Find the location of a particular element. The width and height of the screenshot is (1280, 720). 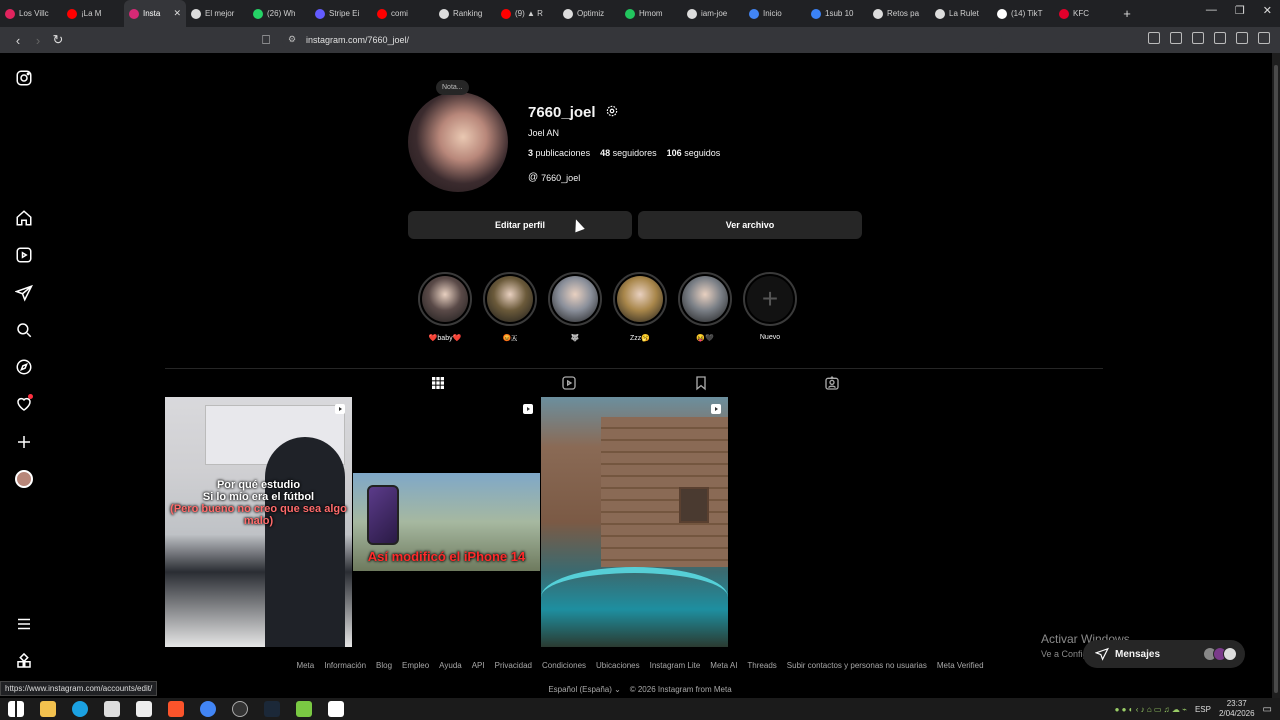

followers-stat: 48 seguidores is located at coordinates (628, 153).